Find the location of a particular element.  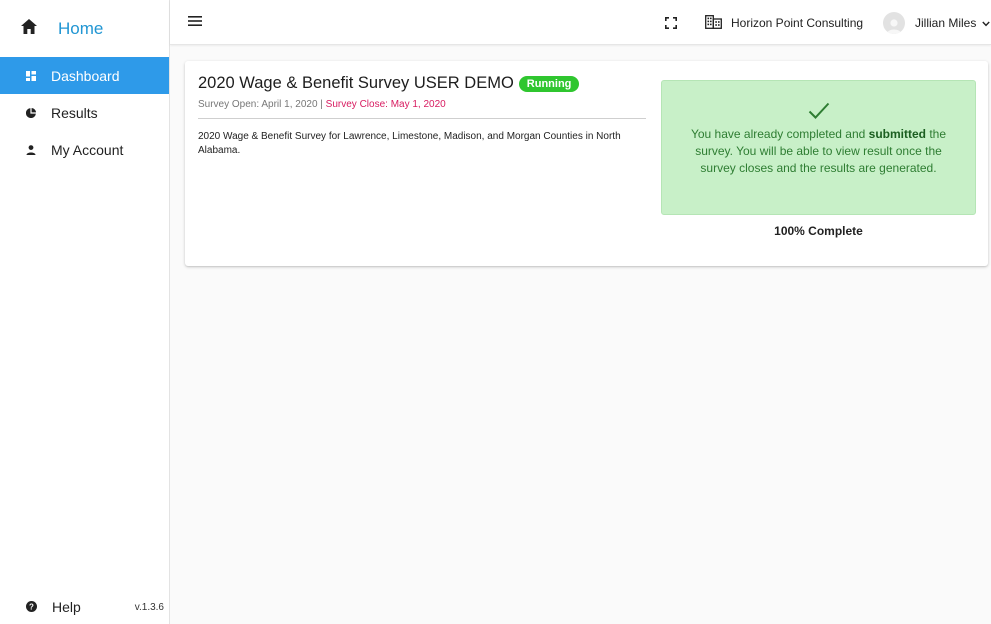

chevron-down-icon is located at coordinates (986, 23).